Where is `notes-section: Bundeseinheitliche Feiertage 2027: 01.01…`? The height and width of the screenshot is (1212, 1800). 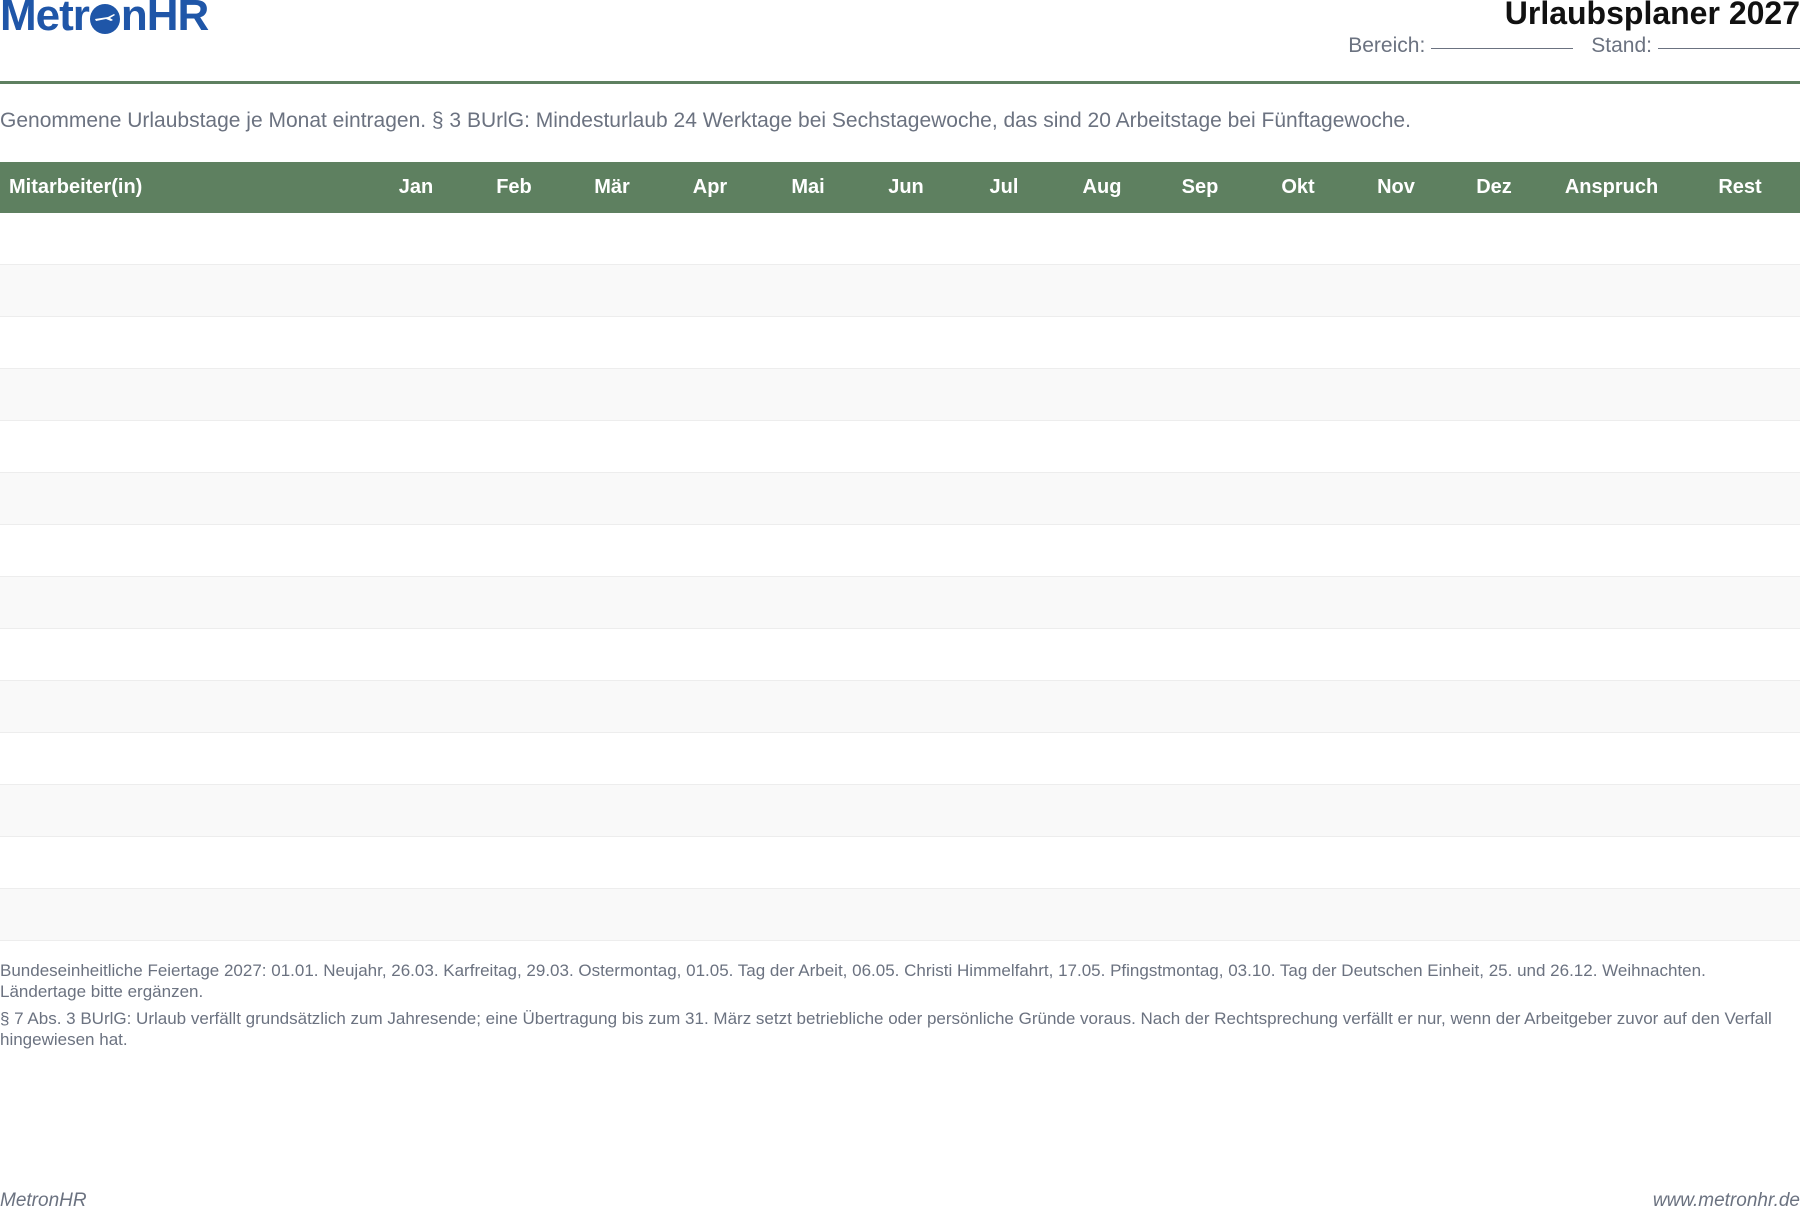 notes-section: Bundeseinheitliche Feiertage 2027: 01.01… is located at coordinates (895, 1008).